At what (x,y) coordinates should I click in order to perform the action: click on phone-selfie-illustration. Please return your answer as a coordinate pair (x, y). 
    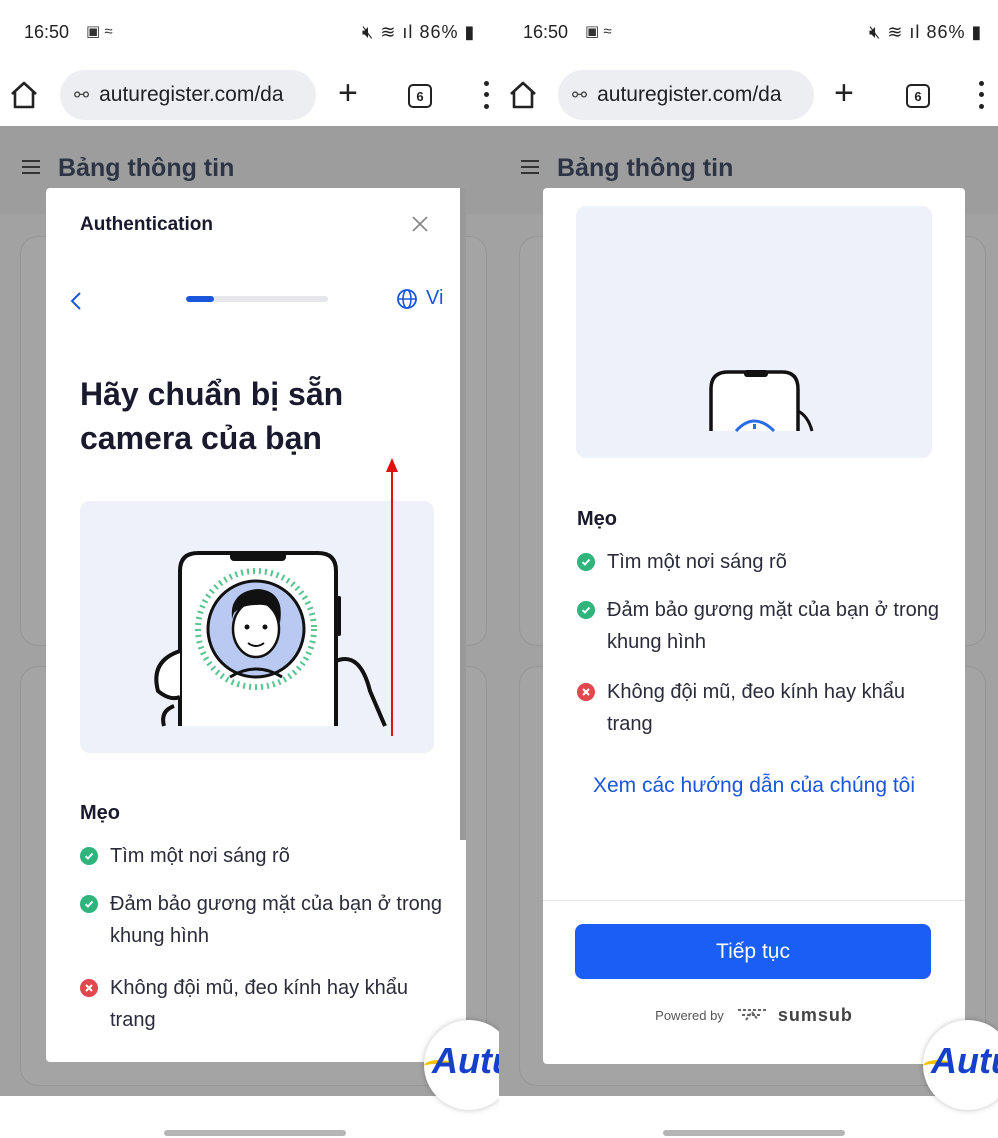
    Looking at the image, I should click on (270, 639).